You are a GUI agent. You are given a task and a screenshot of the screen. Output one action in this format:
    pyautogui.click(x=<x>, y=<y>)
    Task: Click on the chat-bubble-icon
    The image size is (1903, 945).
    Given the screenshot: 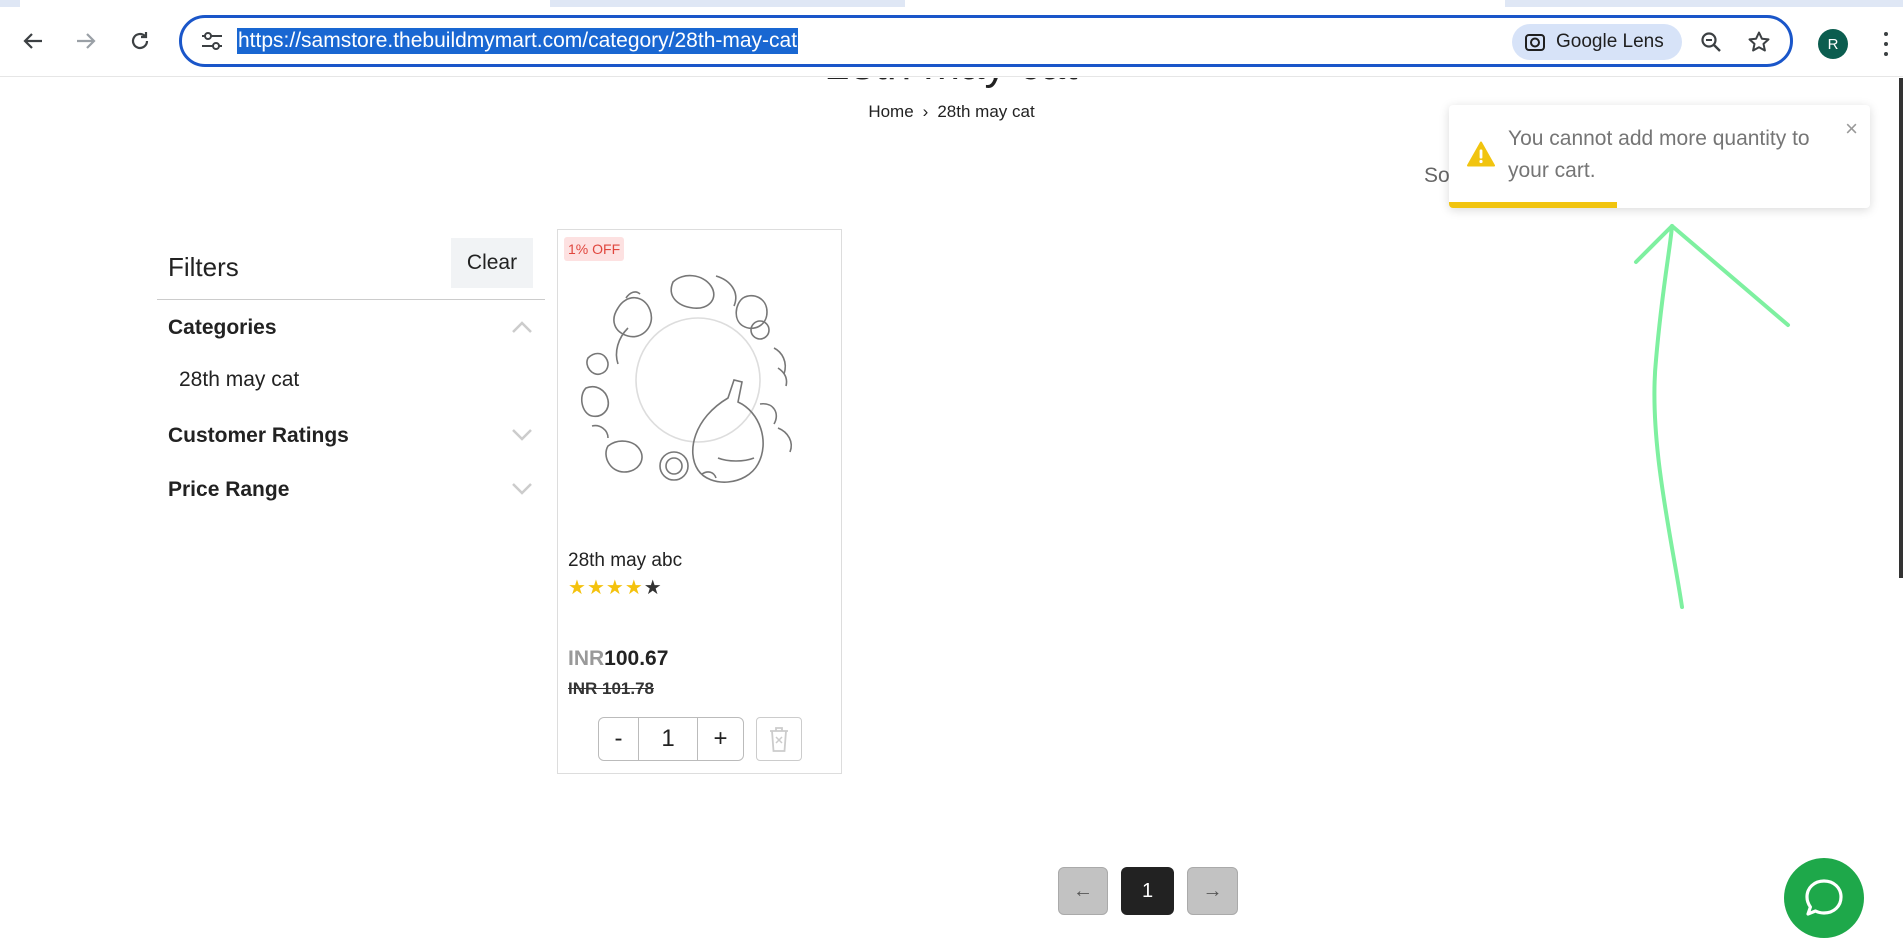 What is the action you would take?
    pyautogui.click(x=1824, y=897)
    